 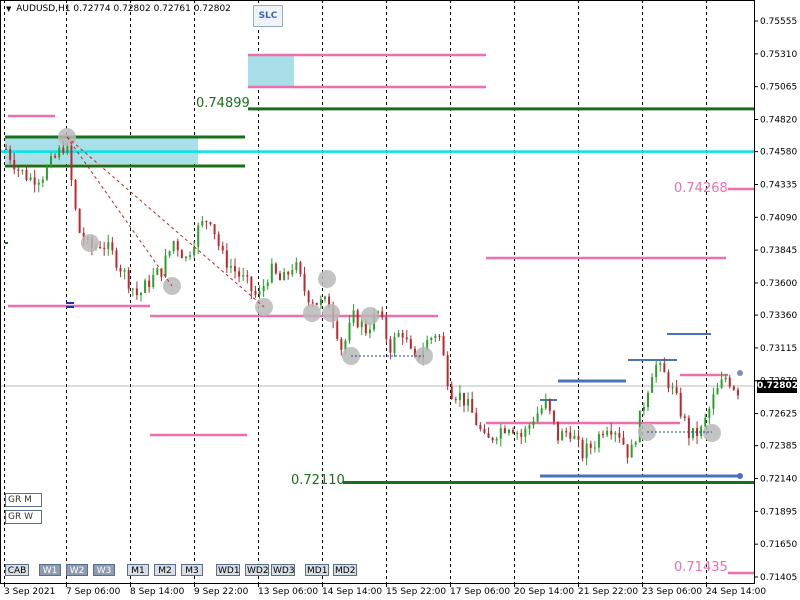 I want to click on tf-button-w2: W2, so click(x=77, y=570).